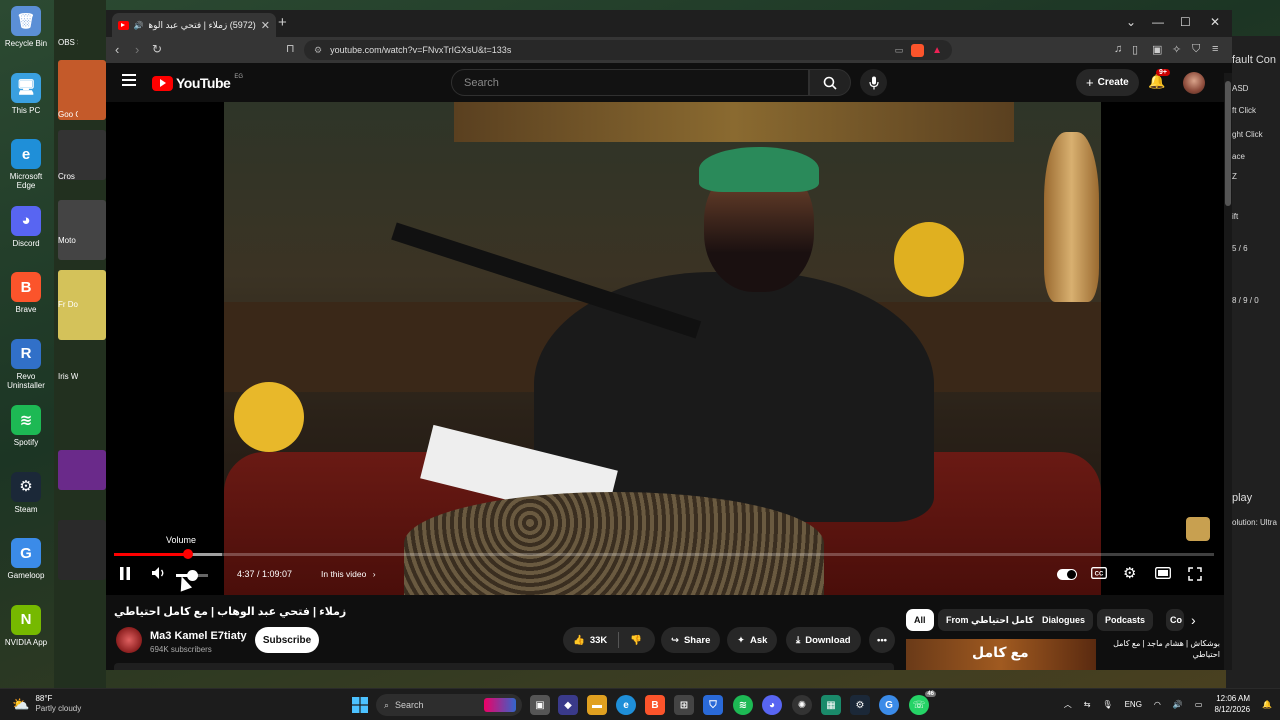 This screenshot has height=720, width=1280. I want to click on desktop-icon: ◕ Discord, so click(26, 226).